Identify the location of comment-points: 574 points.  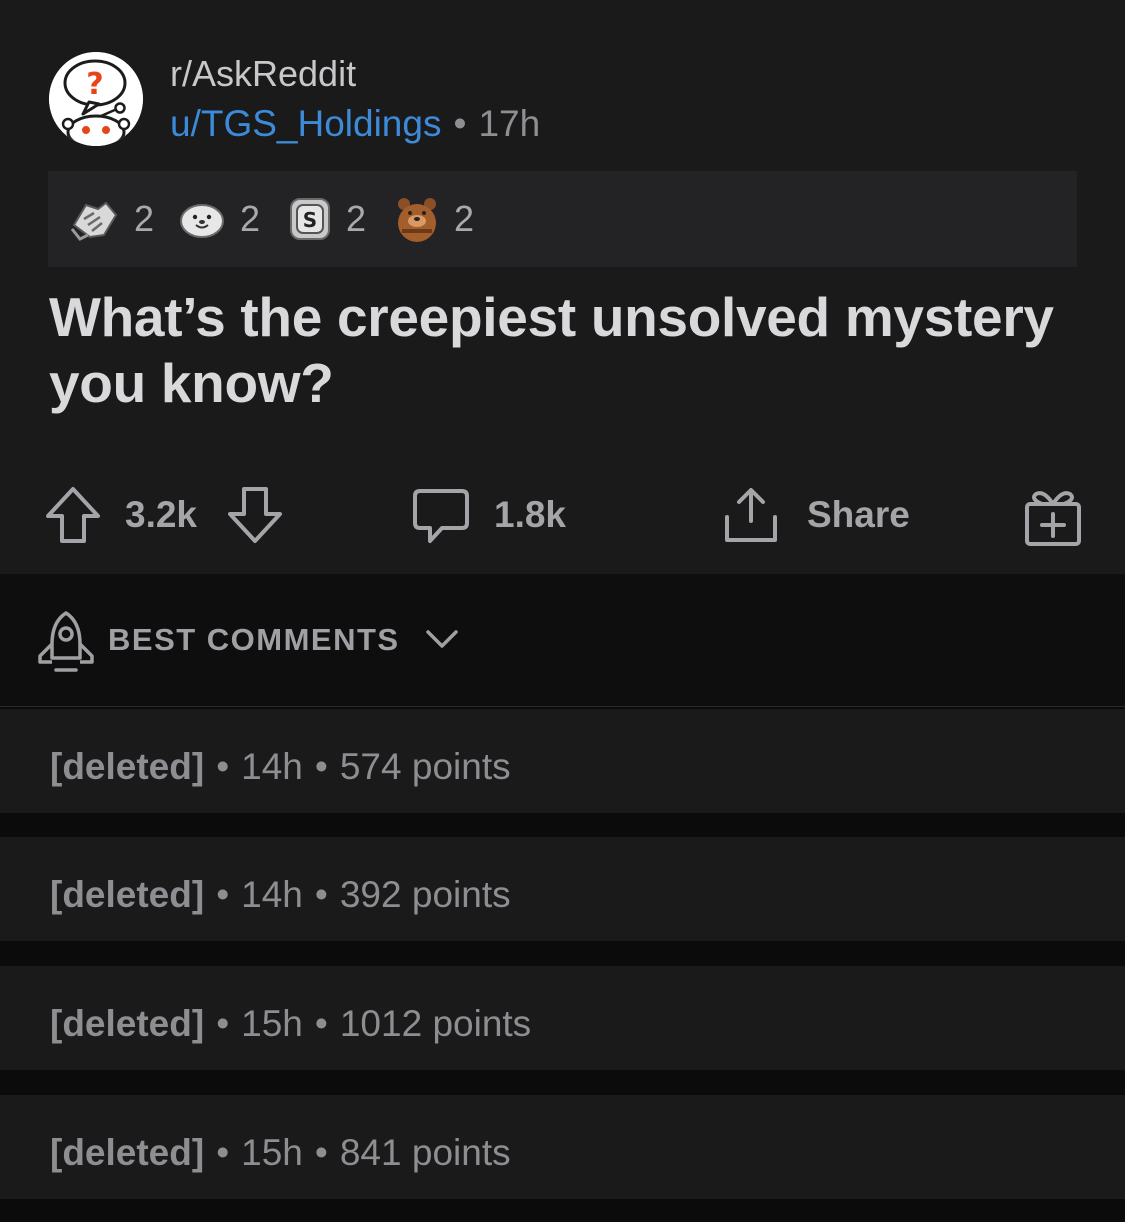
(425, 766).